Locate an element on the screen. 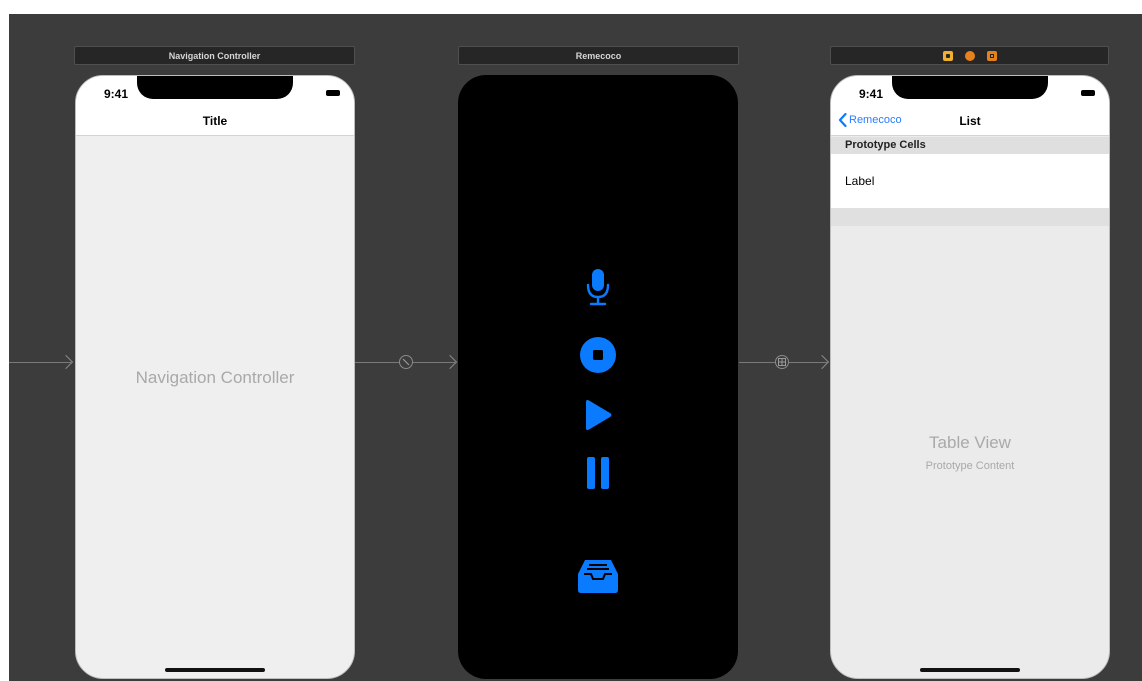 The width and height of the screenshot is (1142, 681). scene-bar-remecoco: Remecoco is located at coordinates (598, 55).